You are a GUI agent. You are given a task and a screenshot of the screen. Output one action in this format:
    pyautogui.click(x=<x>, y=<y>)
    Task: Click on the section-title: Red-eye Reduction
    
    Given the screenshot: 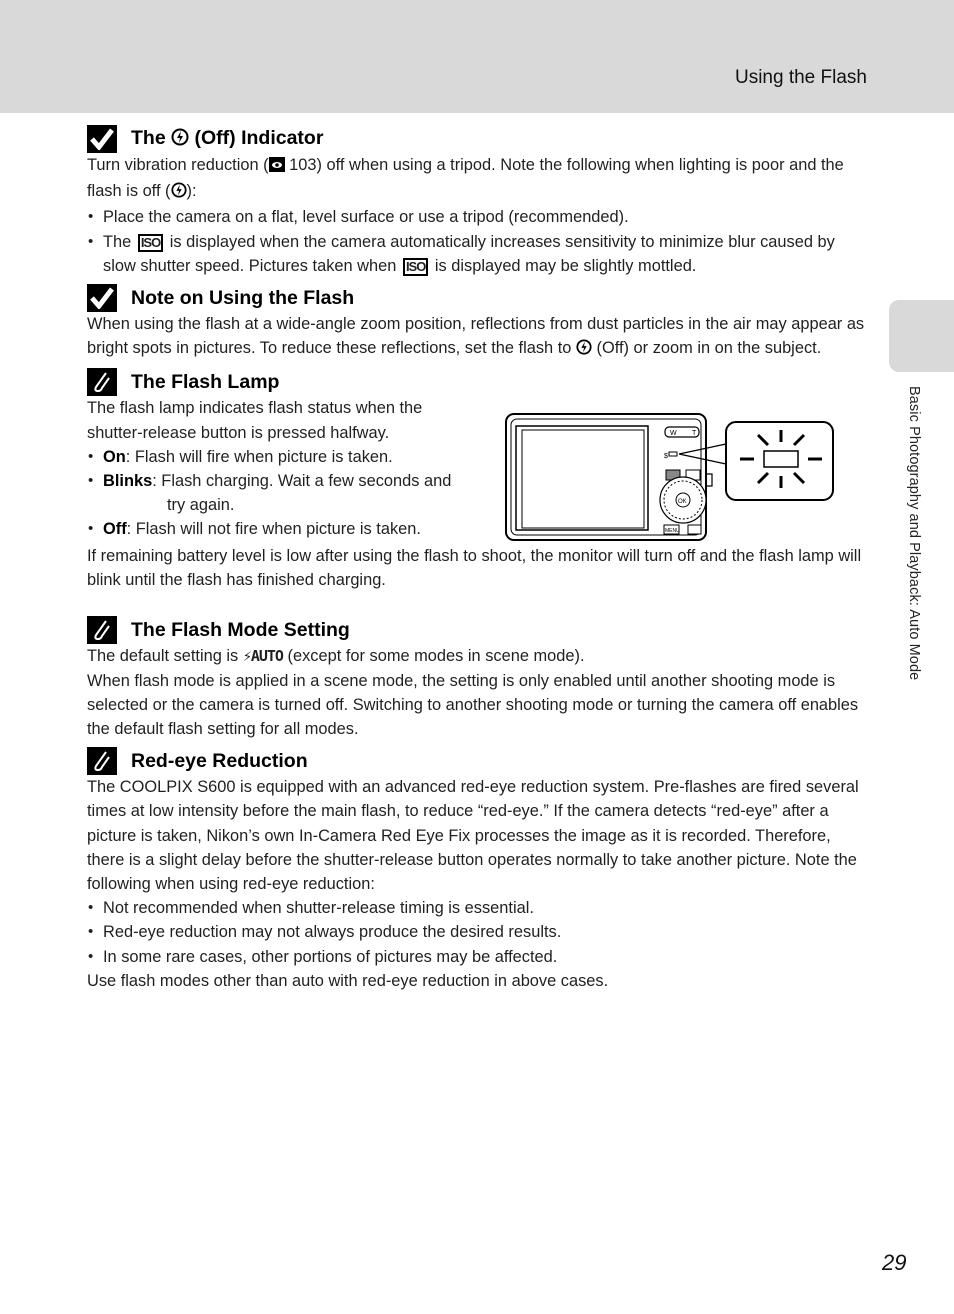 What is the action you would take?
    pyautogui.click(x=219, y=761)
    